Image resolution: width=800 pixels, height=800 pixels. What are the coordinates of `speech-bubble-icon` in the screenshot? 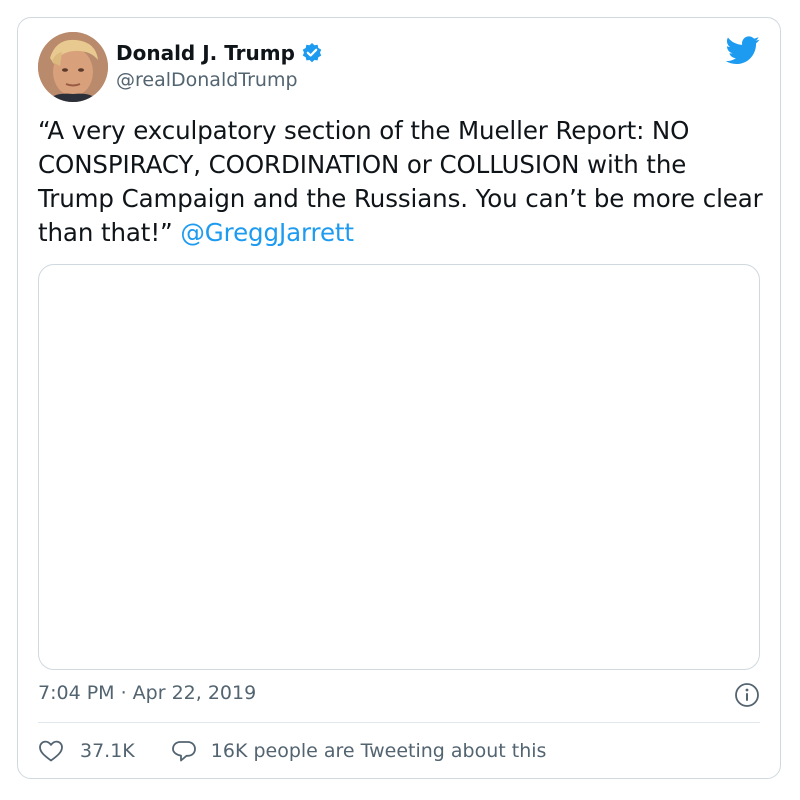 It's located at (183, 751).